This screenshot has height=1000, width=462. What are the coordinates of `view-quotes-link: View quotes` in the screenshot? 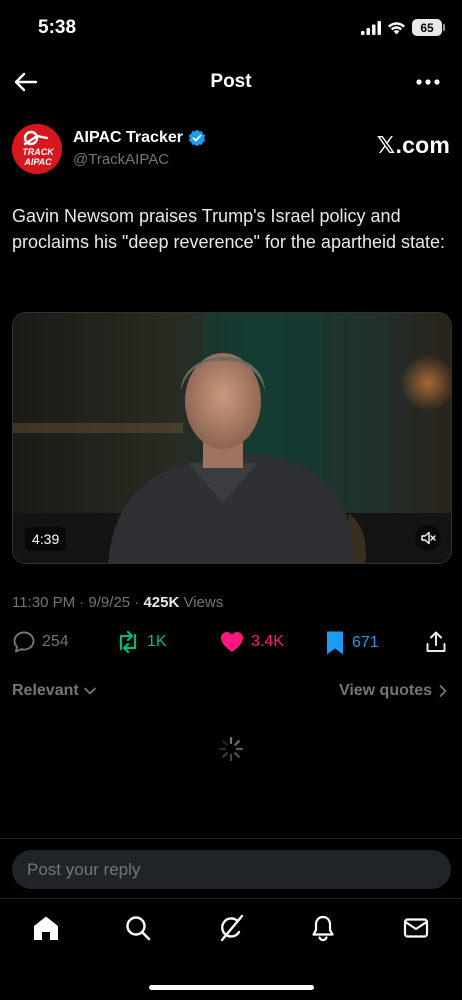 It's located at (393, 691).